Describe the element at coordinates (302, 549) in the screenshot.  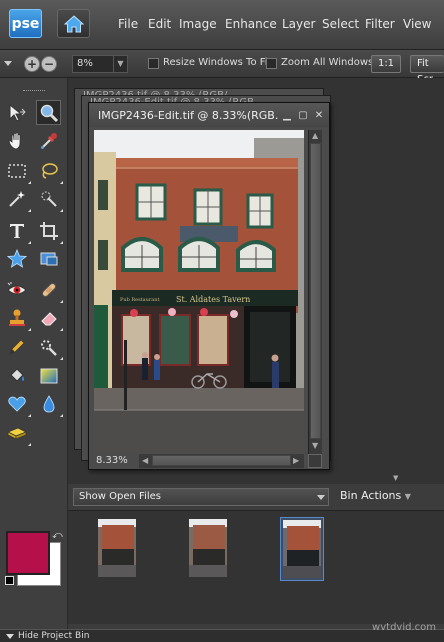
I see `bin-thumbnail-selected` at that location.